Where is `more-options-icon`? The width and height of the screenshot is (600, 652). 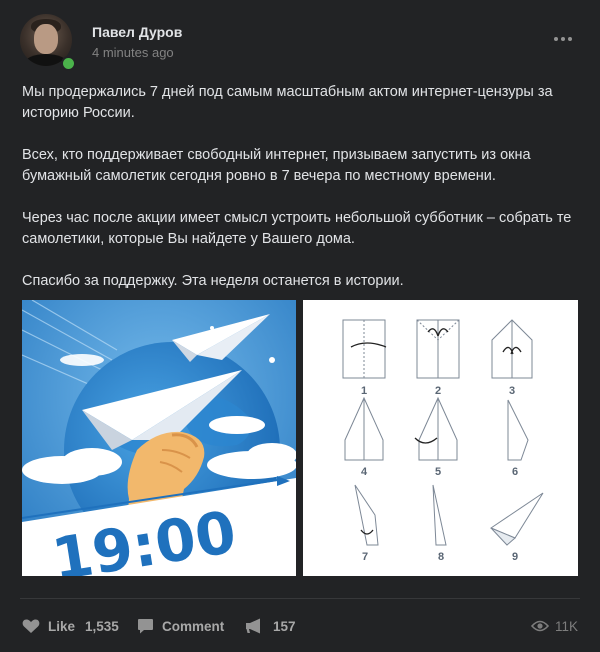
more-options-icon is located at coordinates (566, 34).